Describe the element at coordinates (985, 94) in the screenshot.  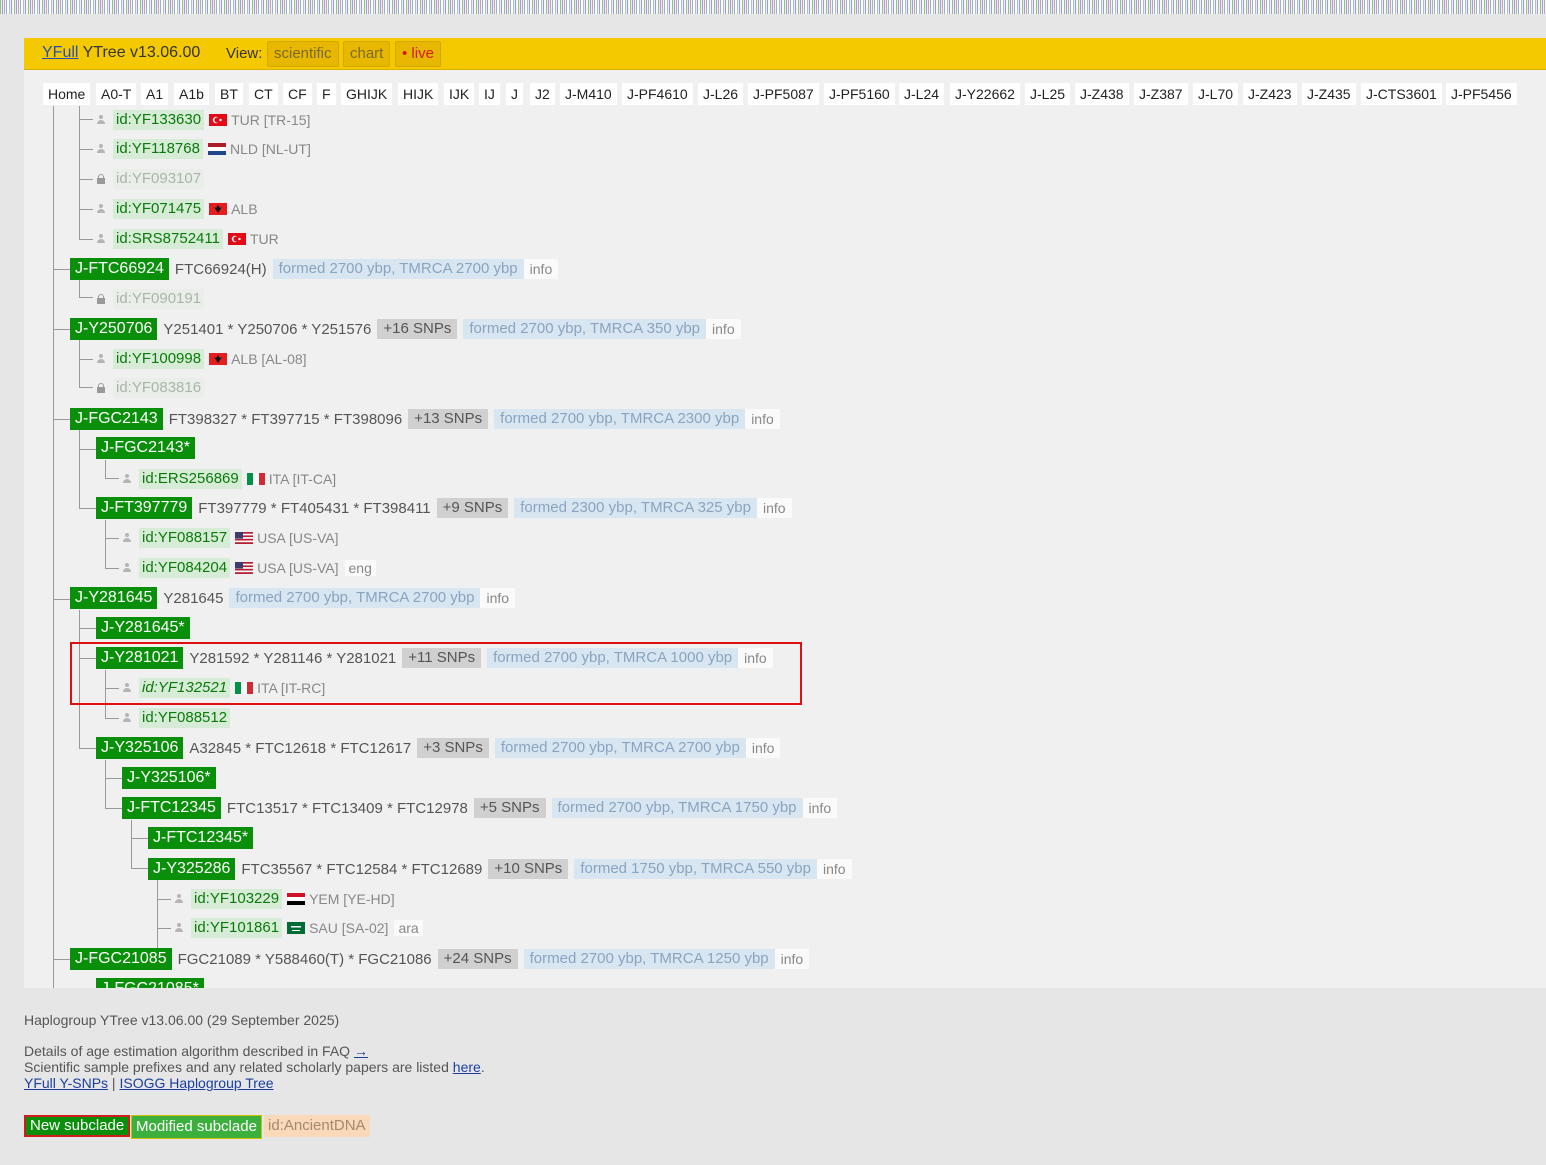
I see `tab-j-y22662: J-Y22662` at that location.